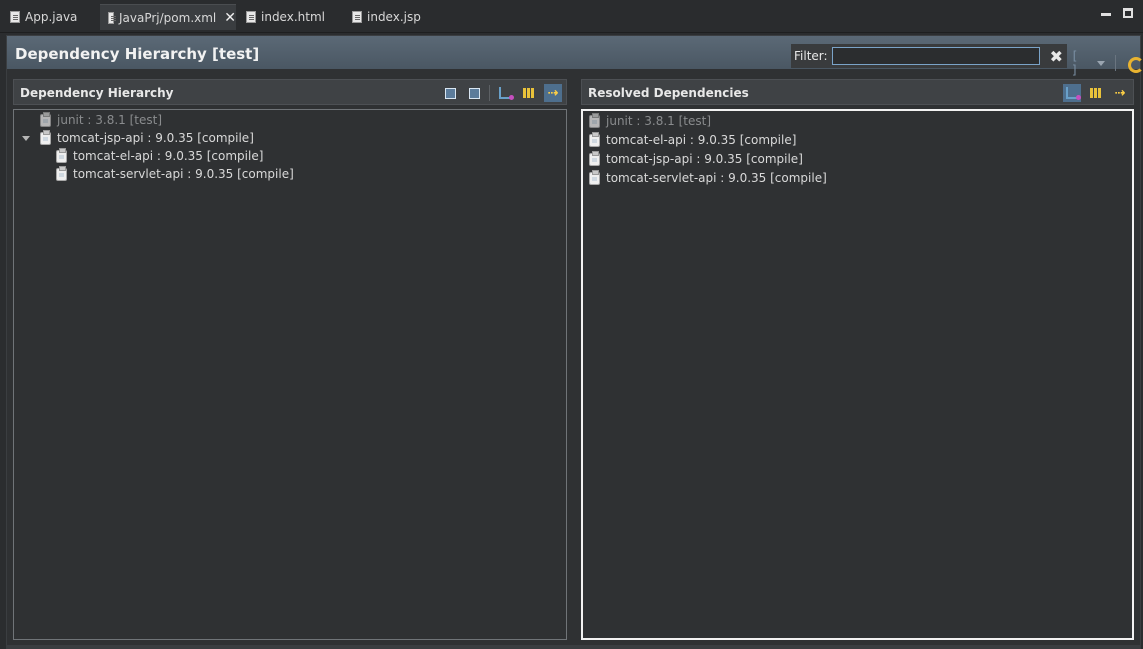  Describe the element at coordinates (1106, 13) in the screenshot. I see `minimize-icon` at that location.